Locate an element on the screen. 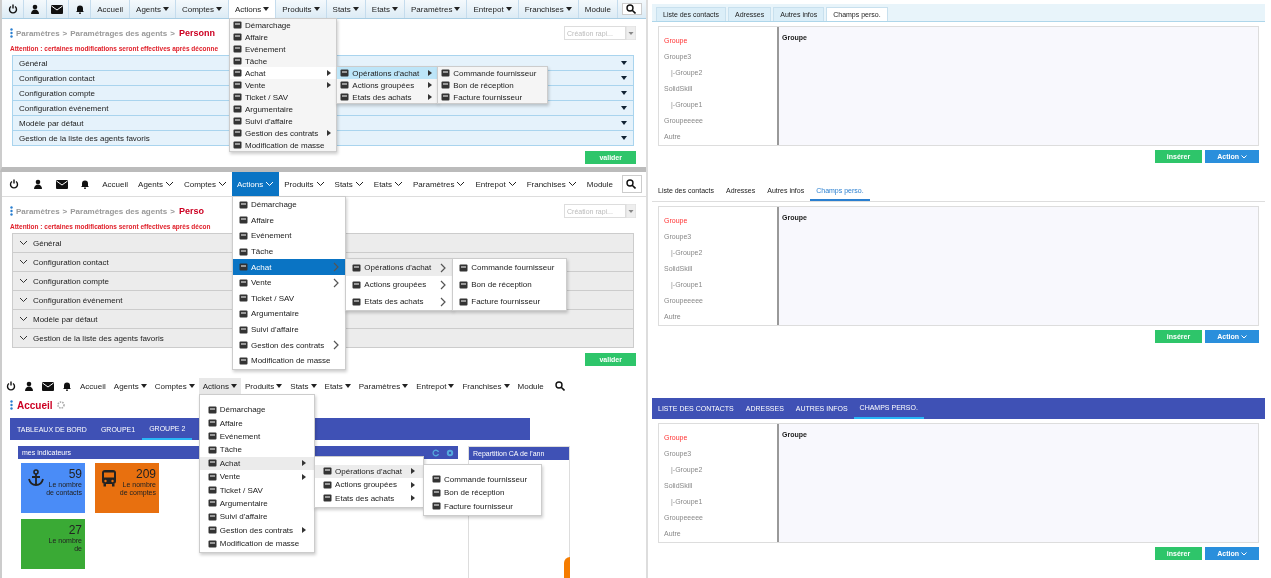 The width and height of the screenshot is (1271, 578). breadcrumb-item: Personn is located at coordinates (196, 33).